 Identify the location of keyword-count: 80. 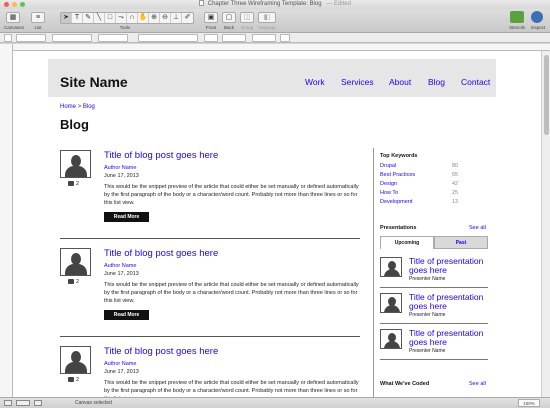
(455, 166).